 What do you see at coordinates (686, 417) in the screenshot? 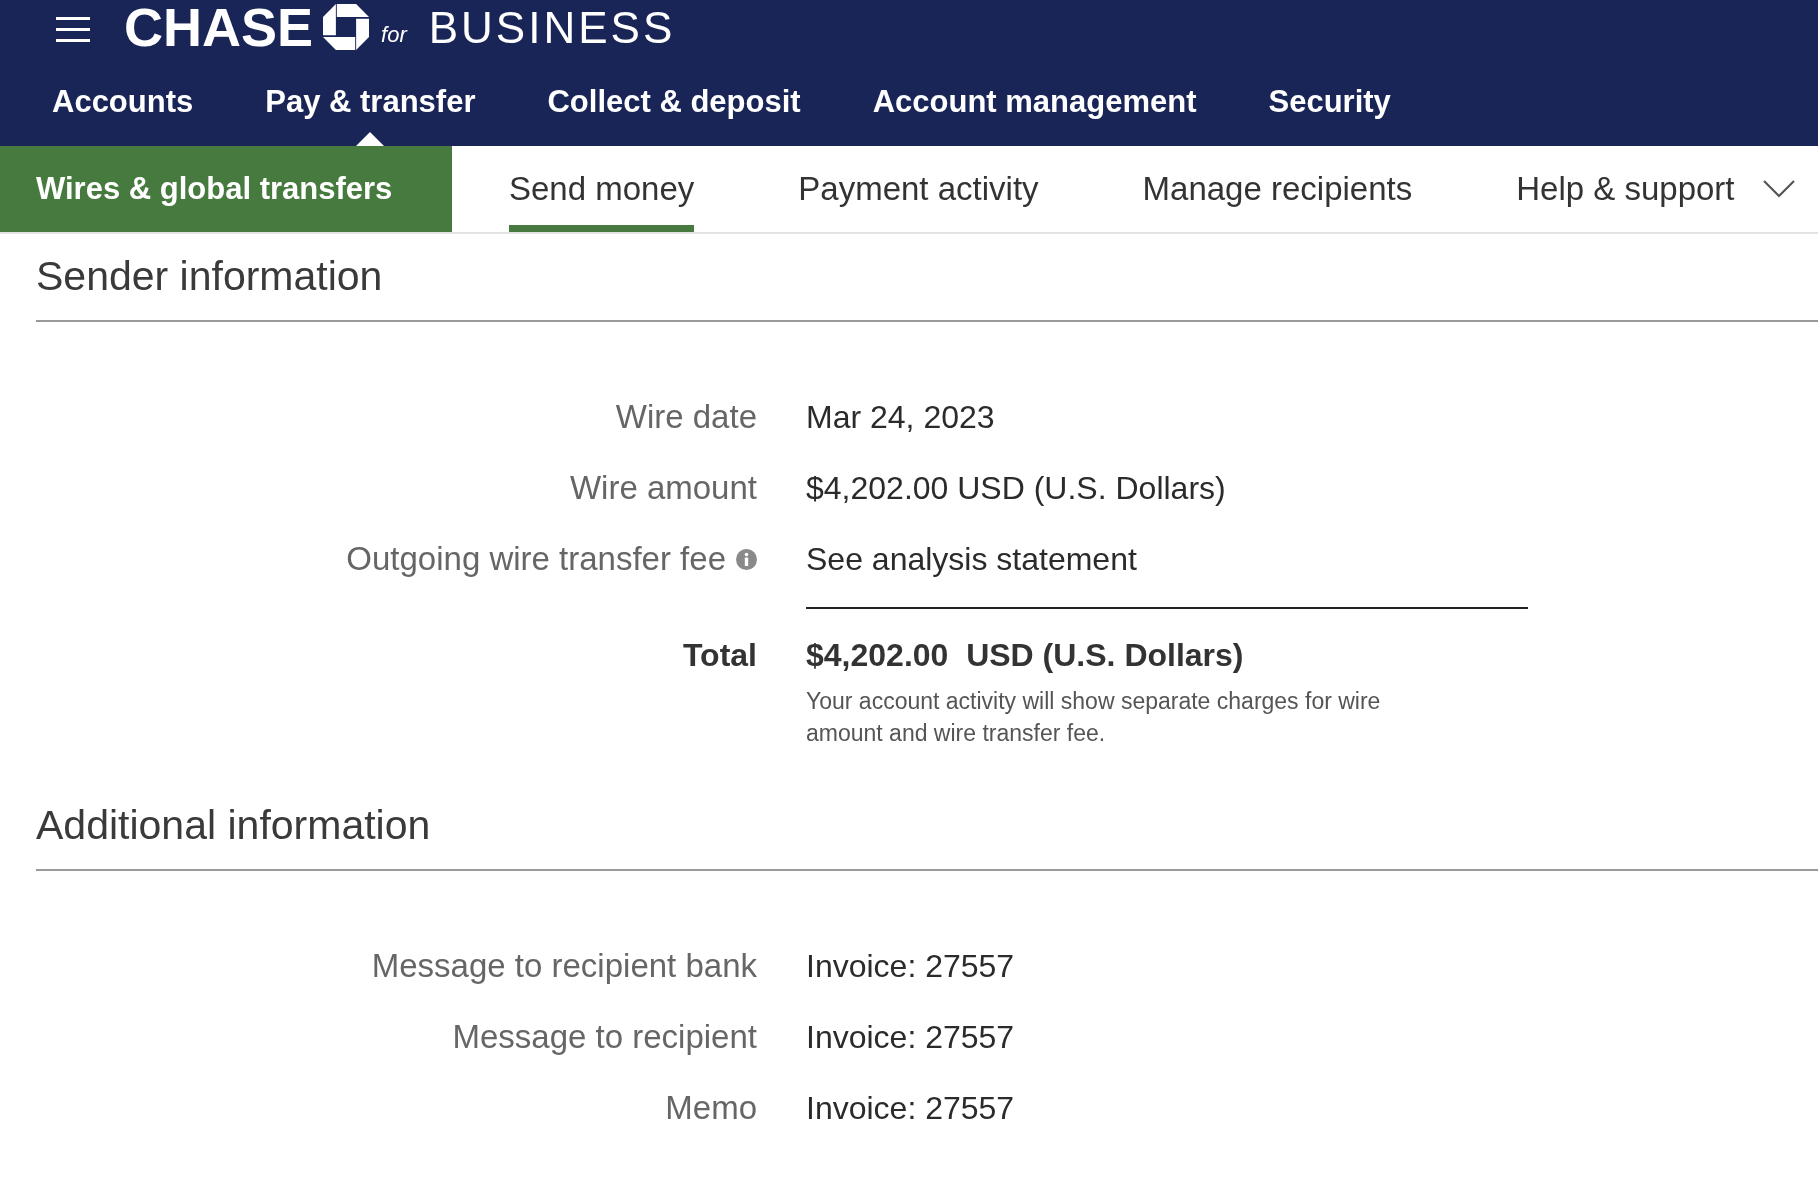
I see `field-label: Wire date` at bounding box center [686, 417].